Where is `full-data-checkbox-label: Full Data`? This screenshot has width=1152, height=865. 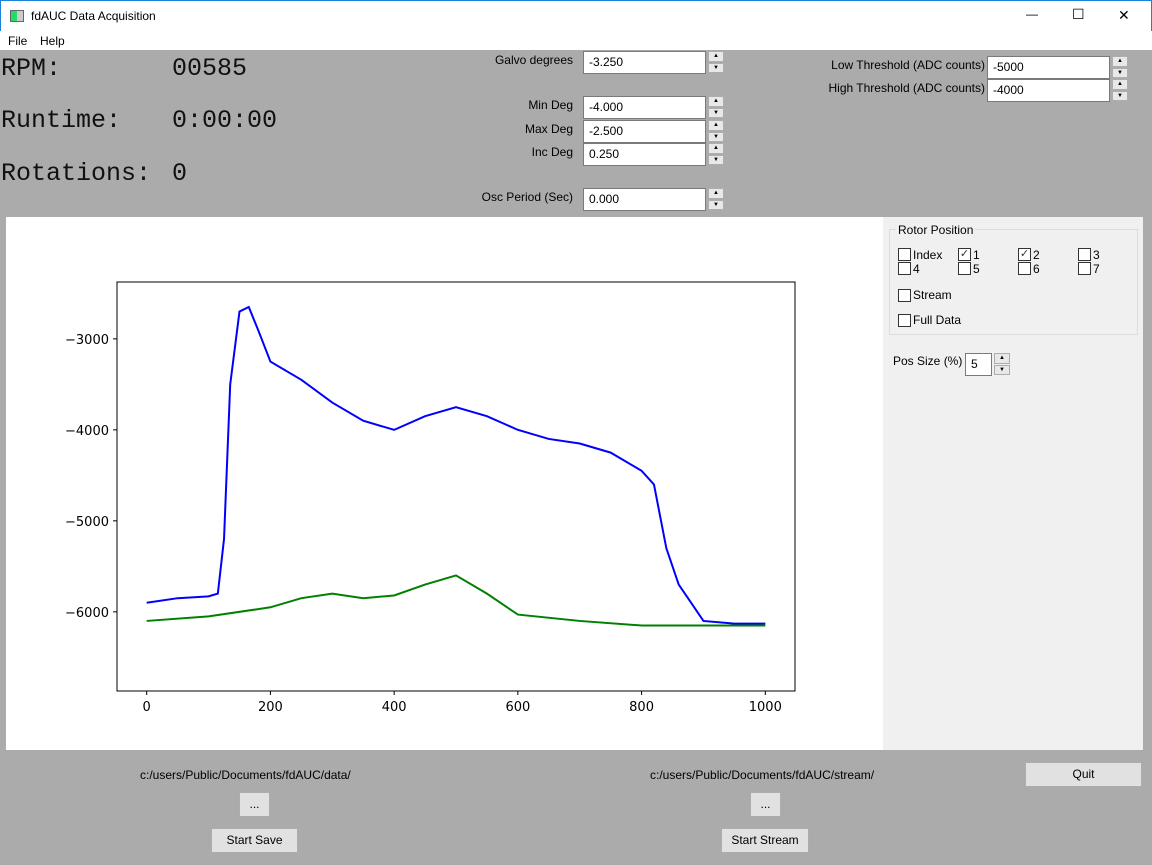
full-data-checkbox-label: Full Data is located at coordinates (937, 320).